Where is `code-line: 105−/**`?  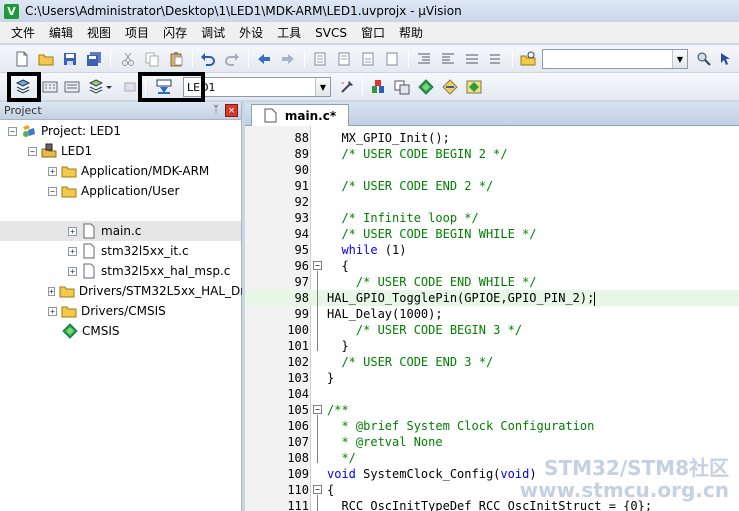 code-line: 105−/** is located at coordinates (492, 410).